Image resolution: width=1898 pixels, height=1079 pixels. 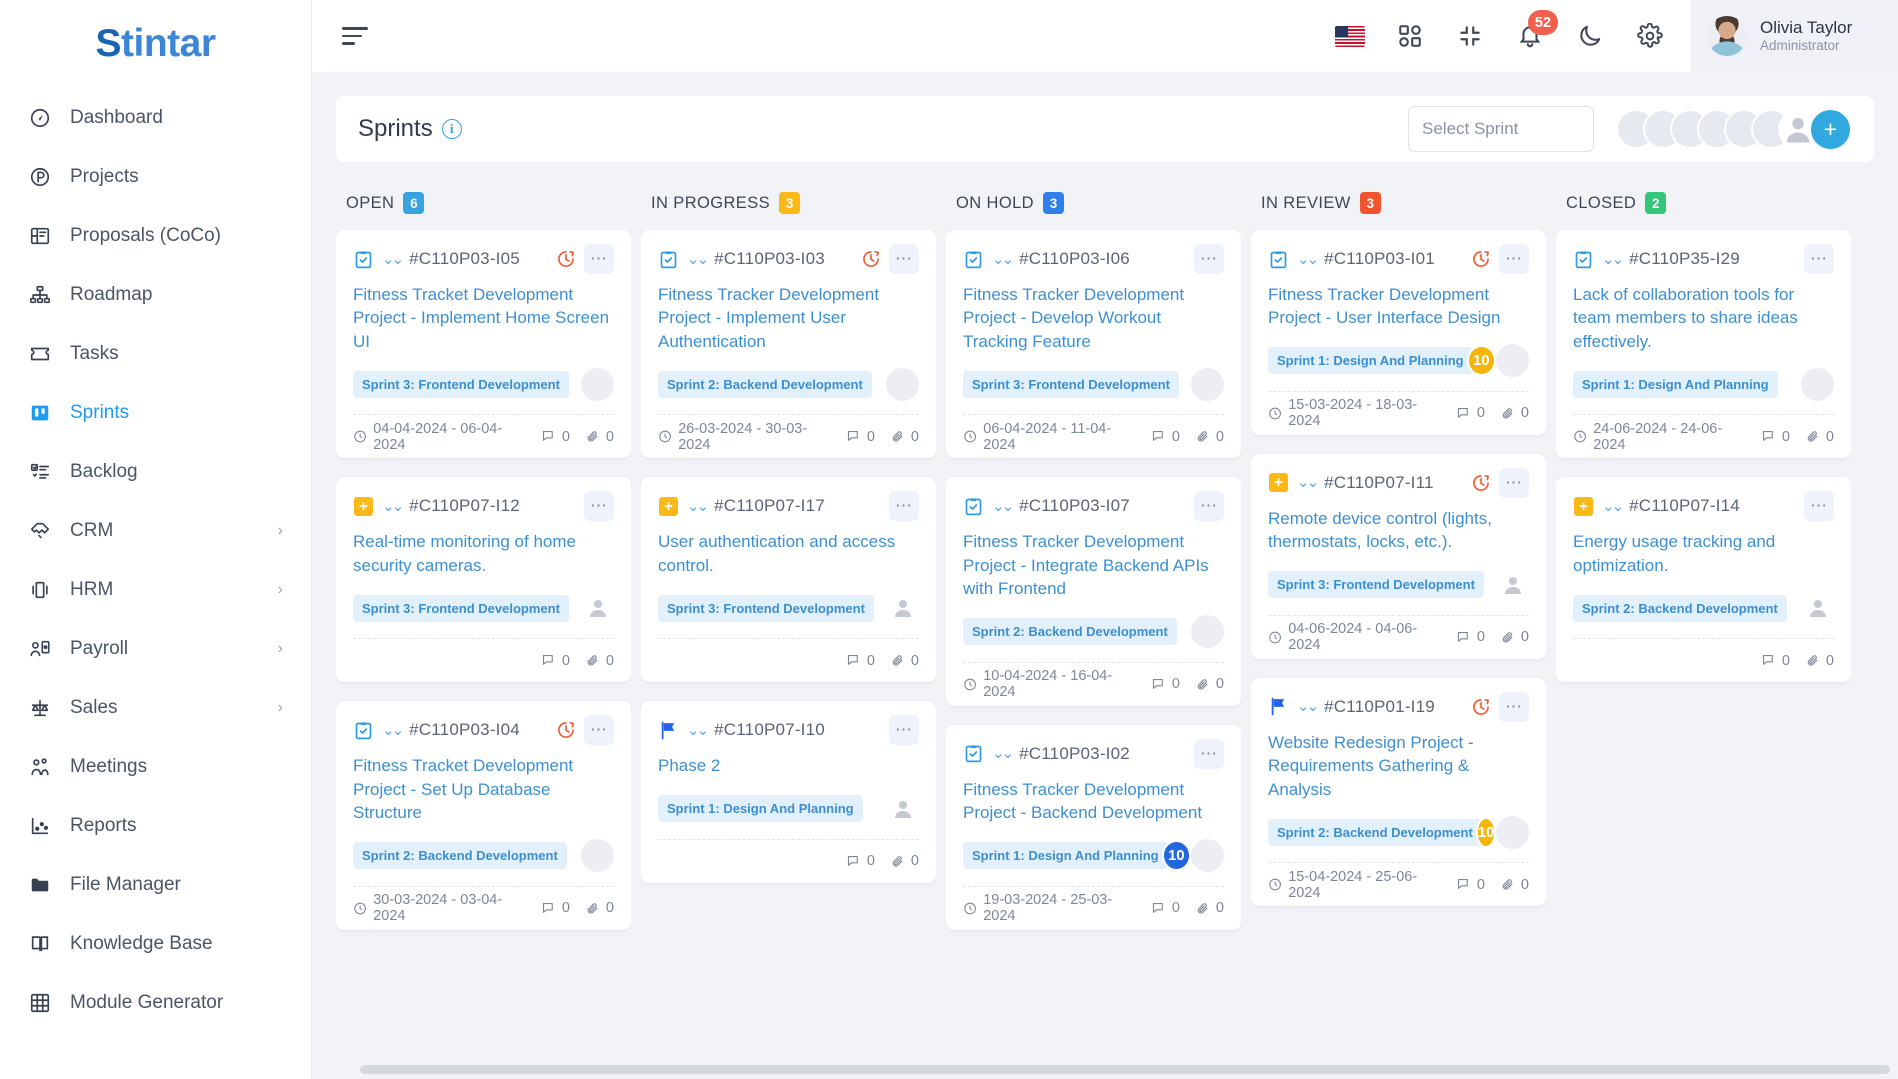 What do you see at coordinates (1536, 30) in the screenshot?
I see `bell-icon: 52` at bounding box center [1536, 30].